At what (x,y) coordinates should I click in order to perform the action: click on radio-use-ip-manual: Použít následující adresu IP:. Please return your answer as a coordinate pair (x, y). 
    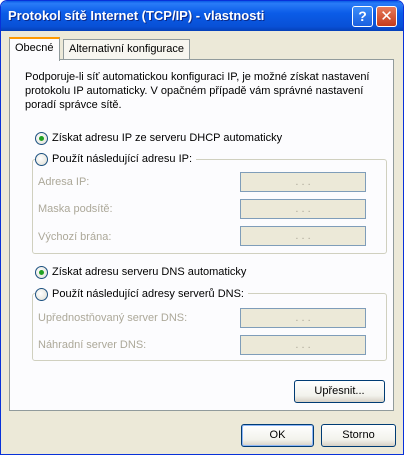
    Looking at the image, I should click on (116, 159).